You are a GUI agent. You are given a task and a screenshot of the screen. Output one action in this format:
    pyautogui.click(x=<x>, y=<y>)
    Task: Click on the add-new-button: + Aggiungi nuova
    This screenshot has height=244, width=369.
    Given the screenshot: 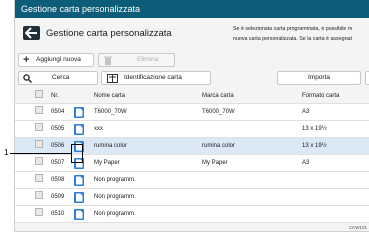 What is the action you would take?
    pyautogui.click(x=56, y=60)
    